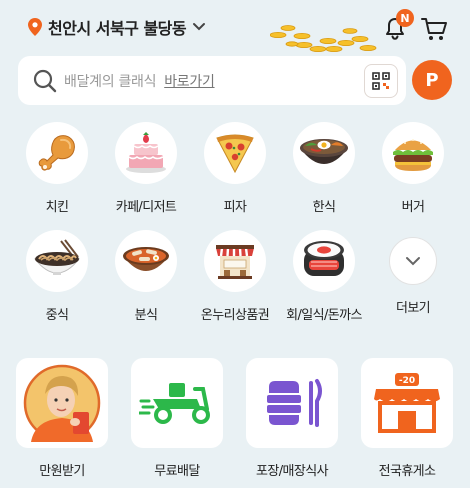 The width and height of the screenshot is (470, 488). Describe the element at coordinates (413, 207) in the screenshot. I see `category-label: 버거` at that location.